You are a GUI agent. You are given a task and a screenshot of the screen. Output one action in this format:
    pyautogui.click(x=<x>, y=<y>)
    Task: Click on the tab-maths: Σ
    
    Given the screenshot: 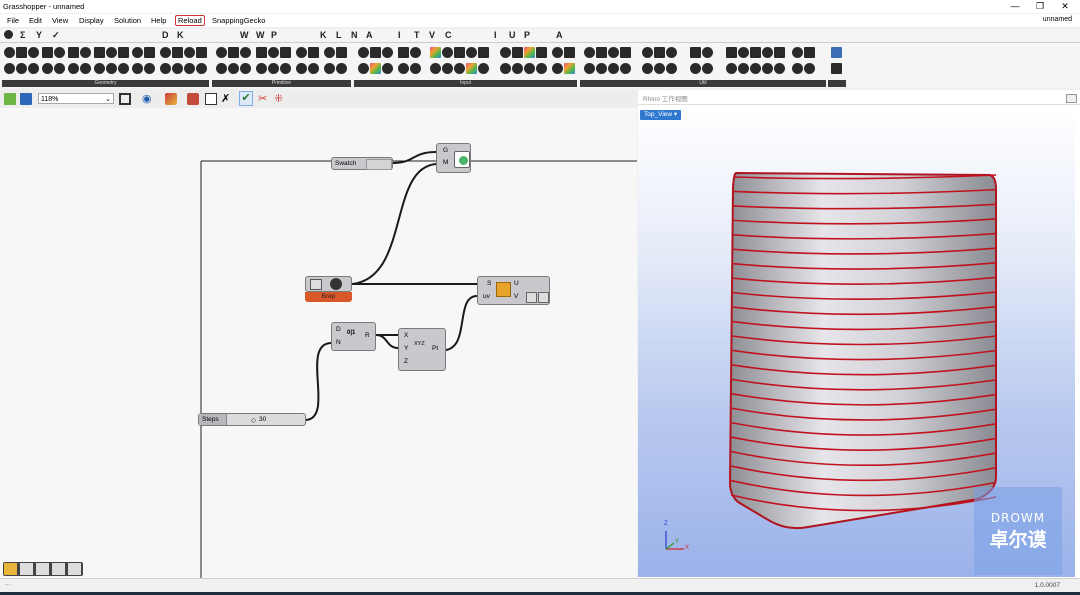 What is the action you would take?
    pyautogui.click(x=22, y=35)
    